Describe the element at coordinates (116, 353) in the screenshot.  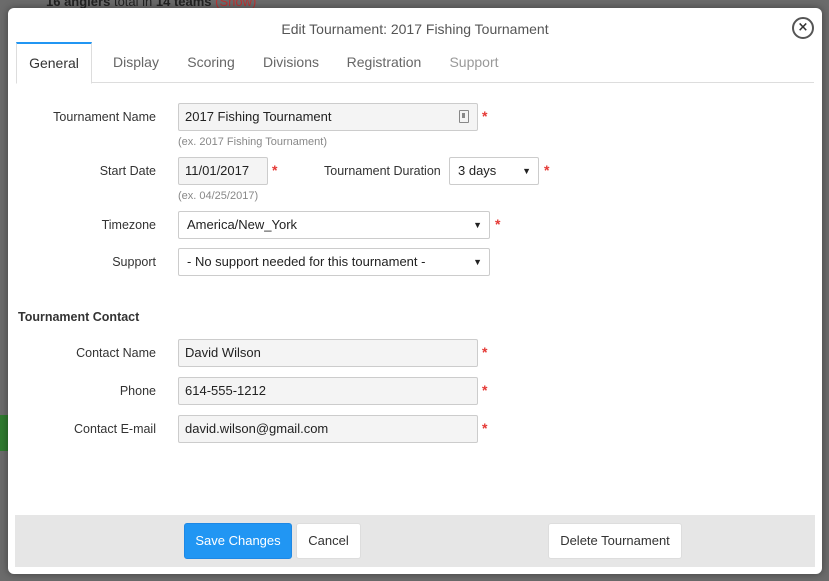
I see `contact-name-label: Contact Name` at that location.